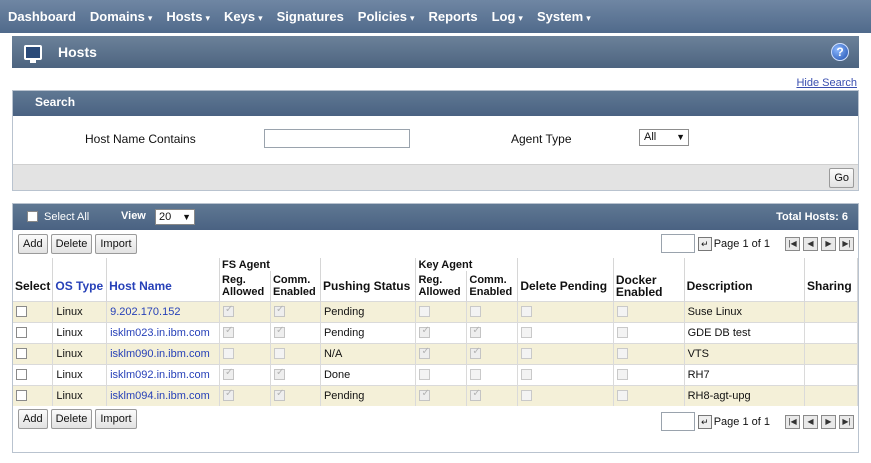 The image size is (871, 463). What do you see at coordinates (741, 243) in the screenshot?
I see `page-indicator: Page 1 of 1` at bounding box center [741, 243].